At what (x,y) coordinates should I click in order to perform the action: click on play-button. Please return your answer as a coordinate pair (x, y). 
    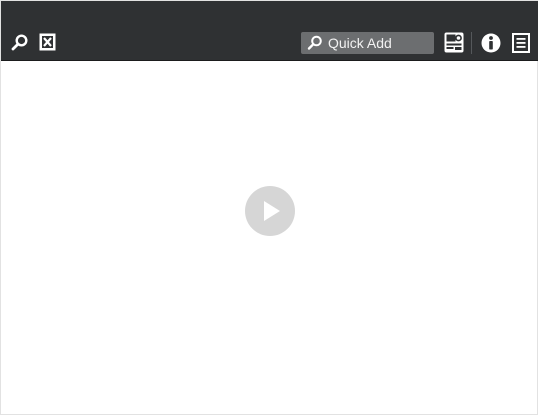
    Looking at the image, I should click on (270, 211).